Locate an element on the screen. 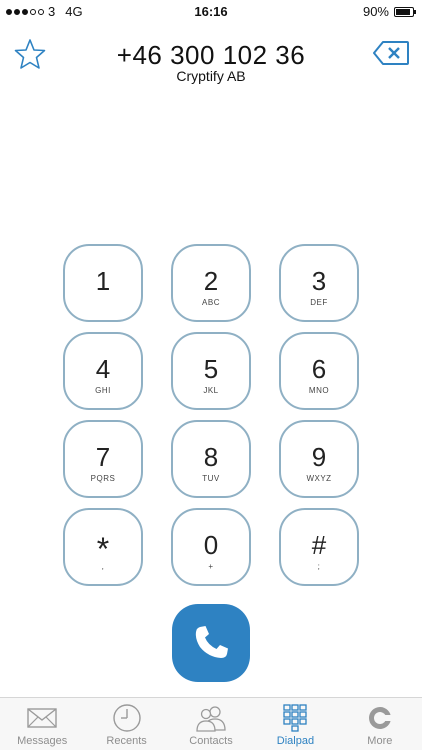  tab-label: Dialpad is located at coordinates (295, 741).